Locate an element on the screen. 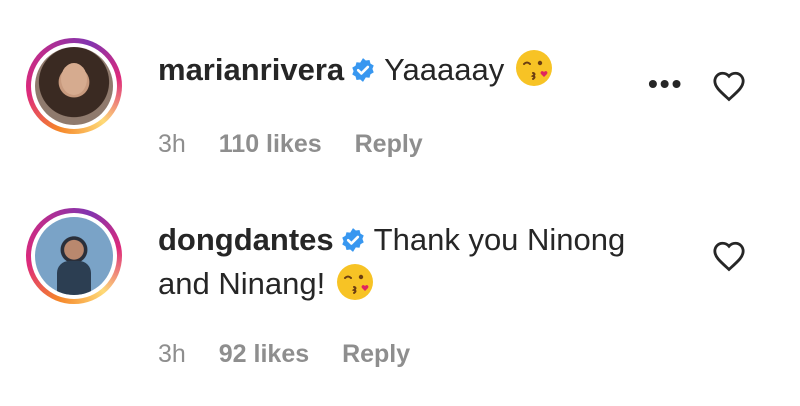 Image resolution: width=800 pixels, height=406 pixels. comment-text-continued: and Ninang! is located at coordinates (242, 283).